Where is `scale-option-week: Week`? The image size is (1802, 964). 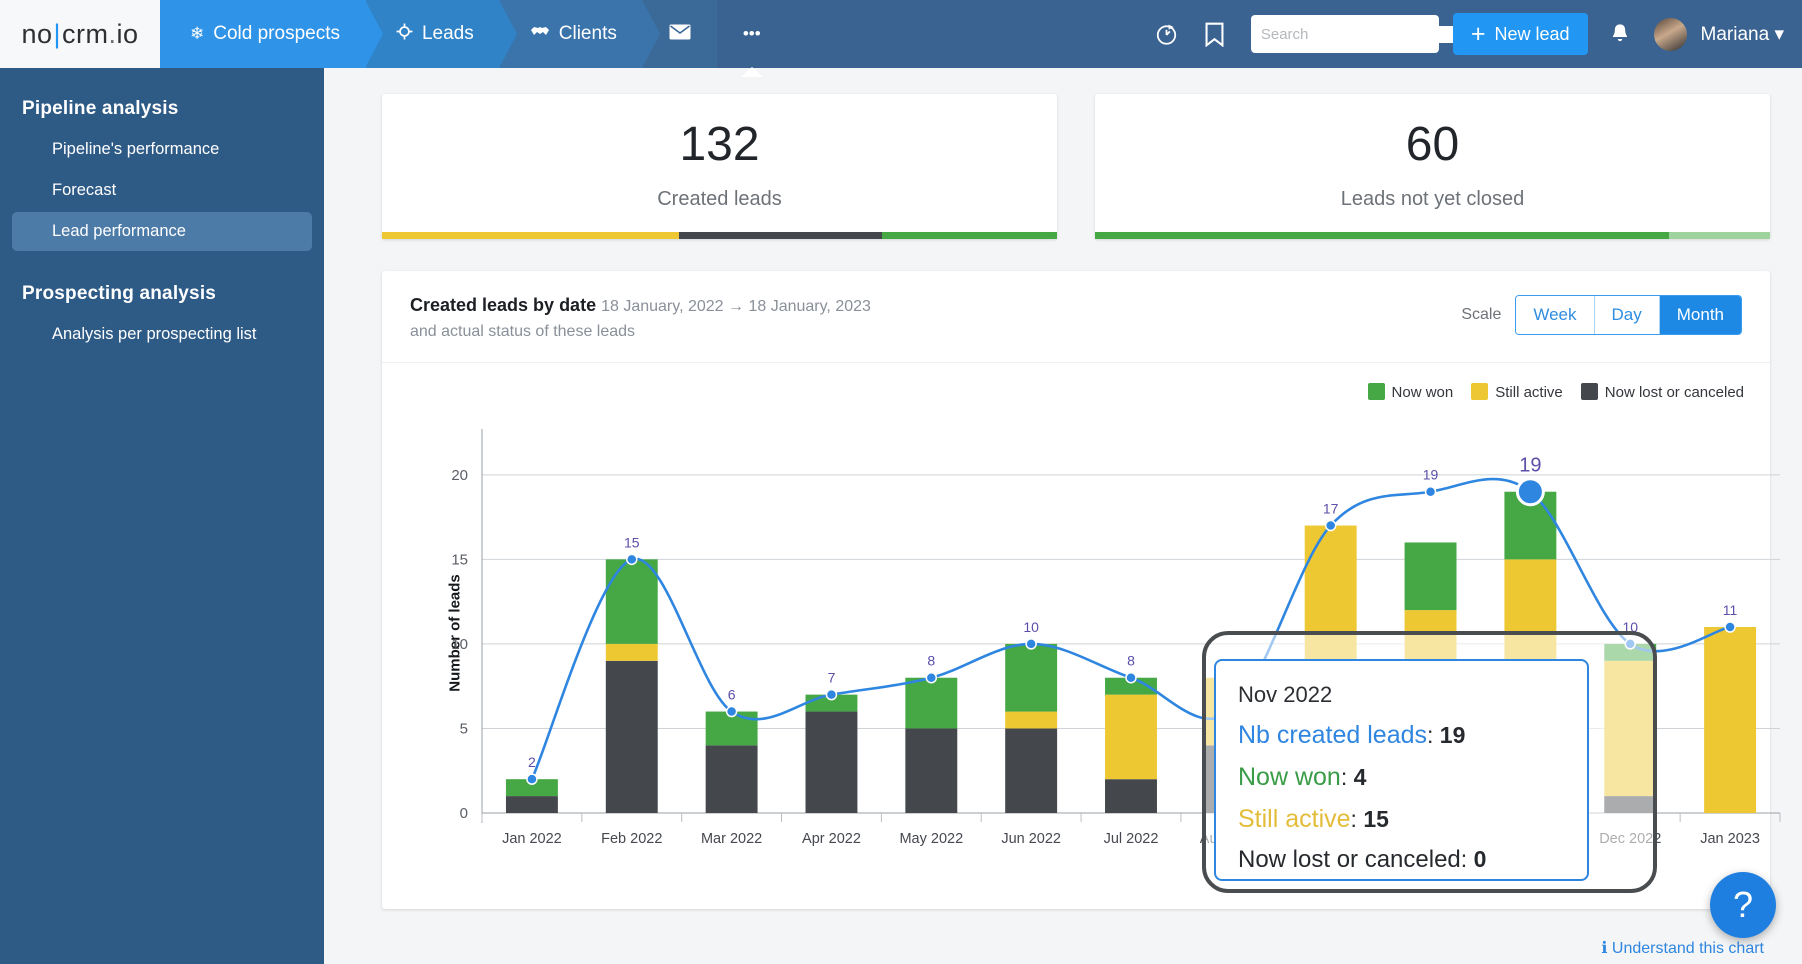 scale-option-week: Week is located at coordinates (1555, 315).